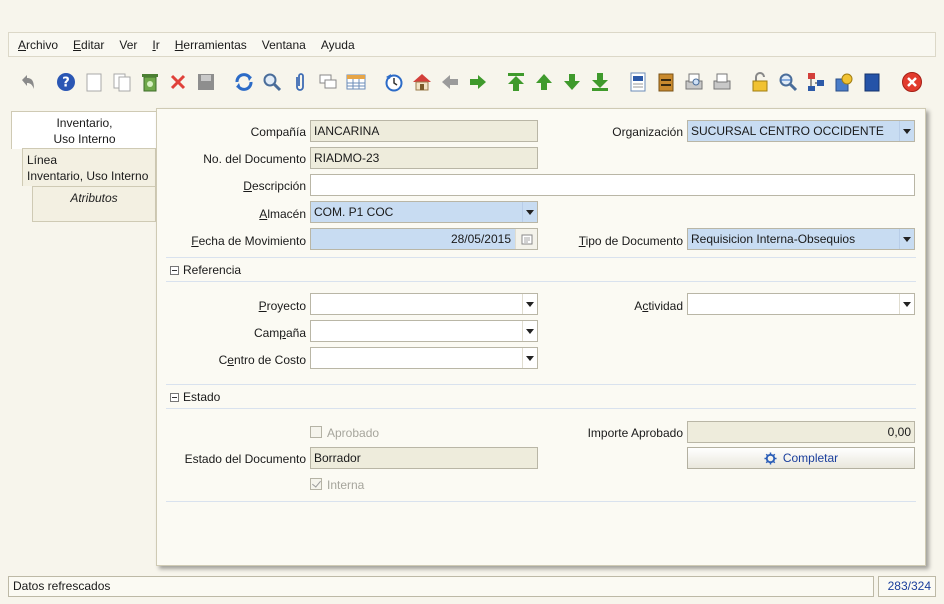 Image resolution: width=944 pixels, height=604 pixels. What do you see at coordinates (284, 45) in the screenshot?
I see `menu-ventana: Ventana` at bounding box center [284, 45].